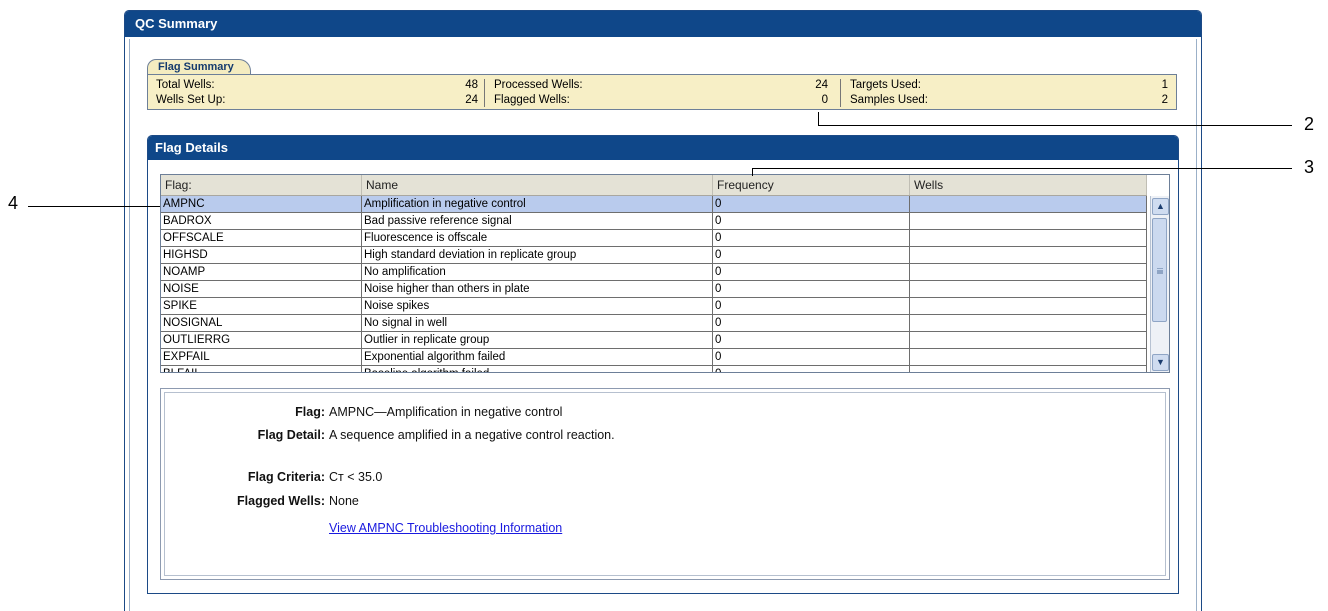 This screenshot has height=611, width=1328. I want to click on cell-flag: HIGHSD, so click(261, 255).